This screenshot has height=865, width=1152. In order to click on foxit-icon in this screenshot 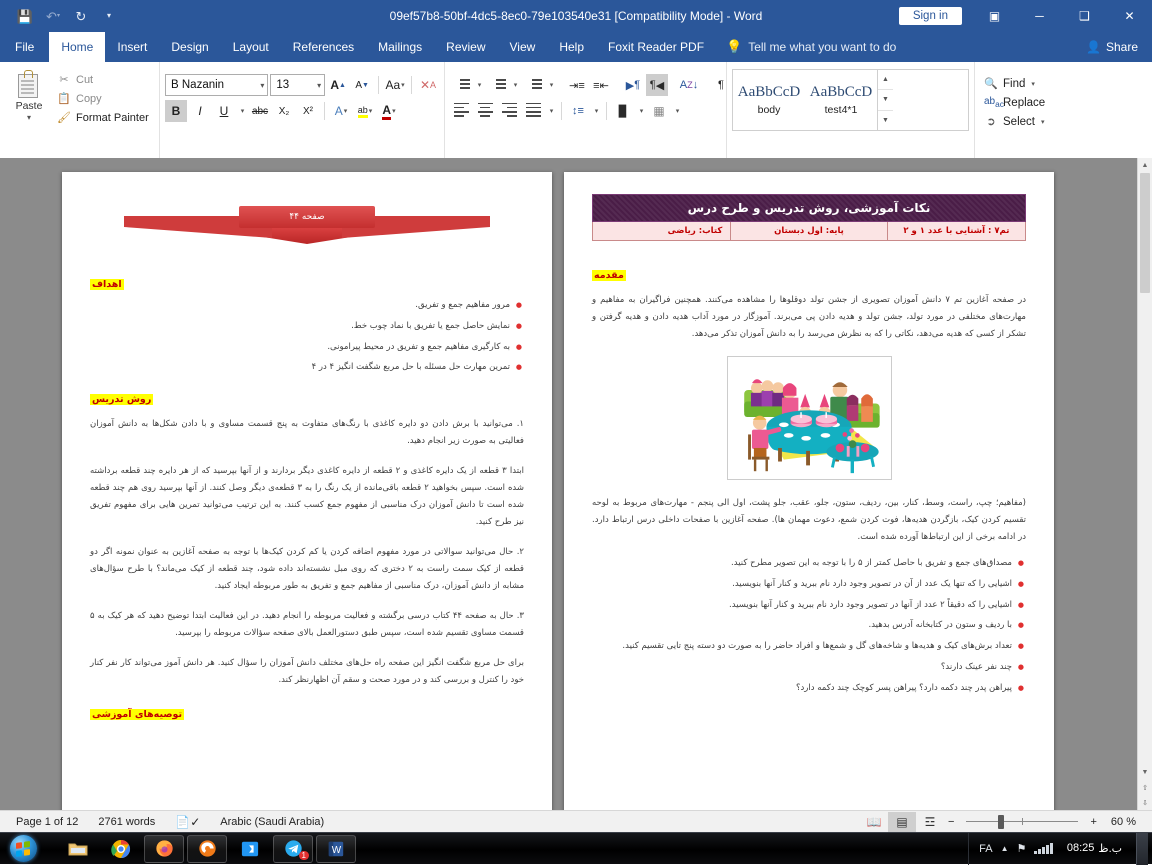, I will do `click(250, 849)`.